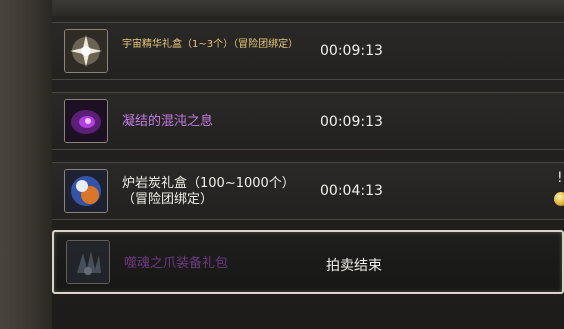 Image resolution: width=564 pixels, height=329 pixels. What do you see at coordinates (308, 8) in the screenshot?
I see `top-panel-edge` at bounding box center [308, 8].